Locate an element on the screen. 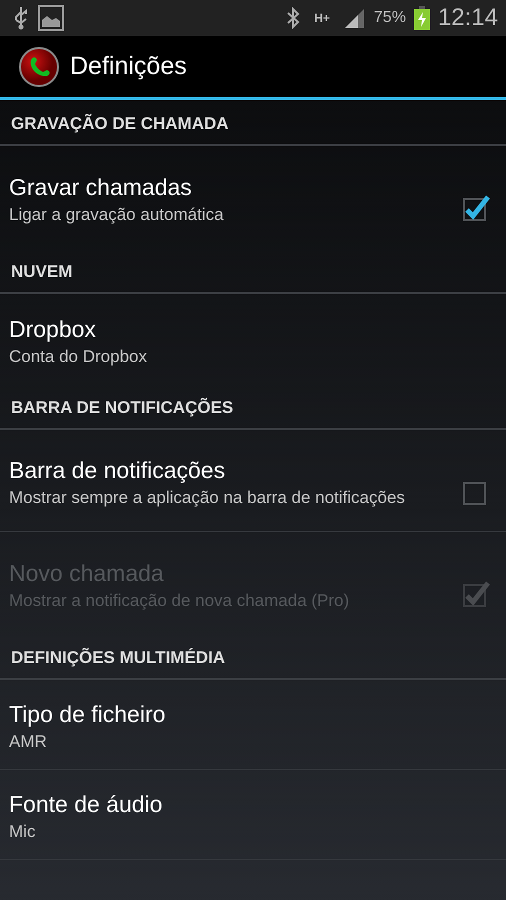 This screenshot has width=506, height=900. item-title: Gravar chamadas is located at coordinates (101, 187).